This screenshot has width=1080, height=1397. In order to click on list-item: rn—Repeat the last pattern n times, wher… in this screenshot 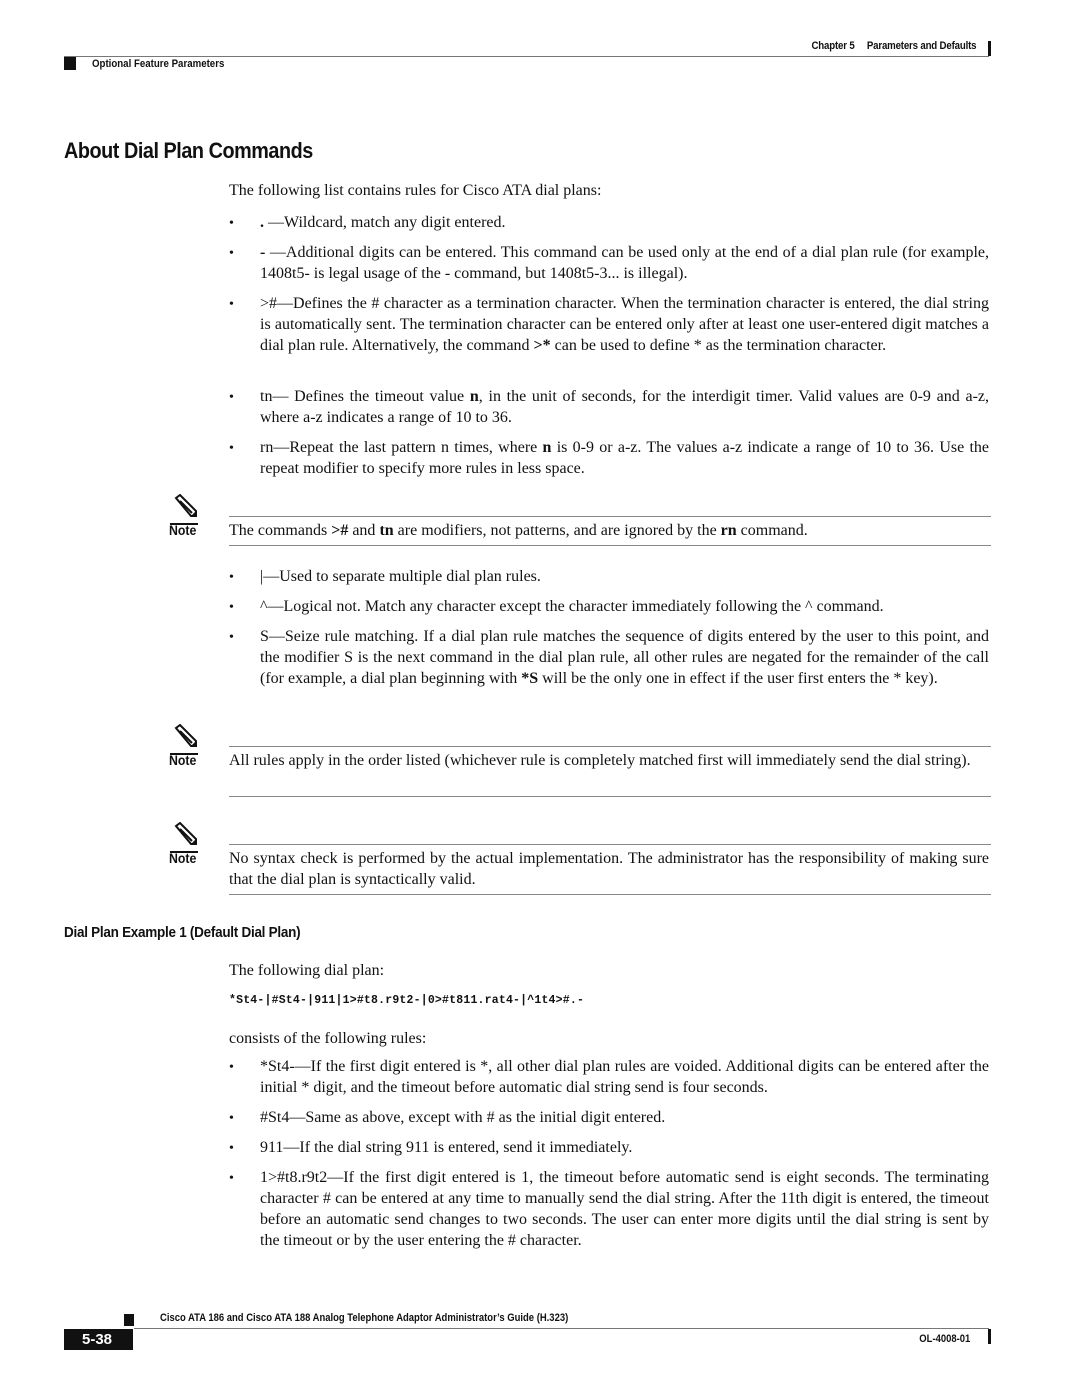, I will do `click(609, 458)`.